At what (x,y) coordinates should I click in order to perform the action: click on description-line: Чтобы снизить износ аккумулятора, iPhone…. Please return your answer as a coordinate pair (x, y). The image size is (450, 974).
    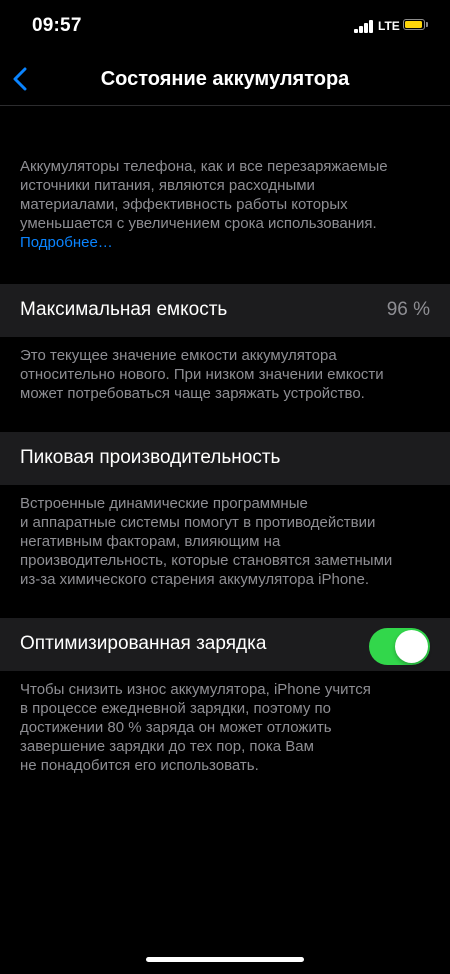
    Looking at the image, I should click on (195, 689).